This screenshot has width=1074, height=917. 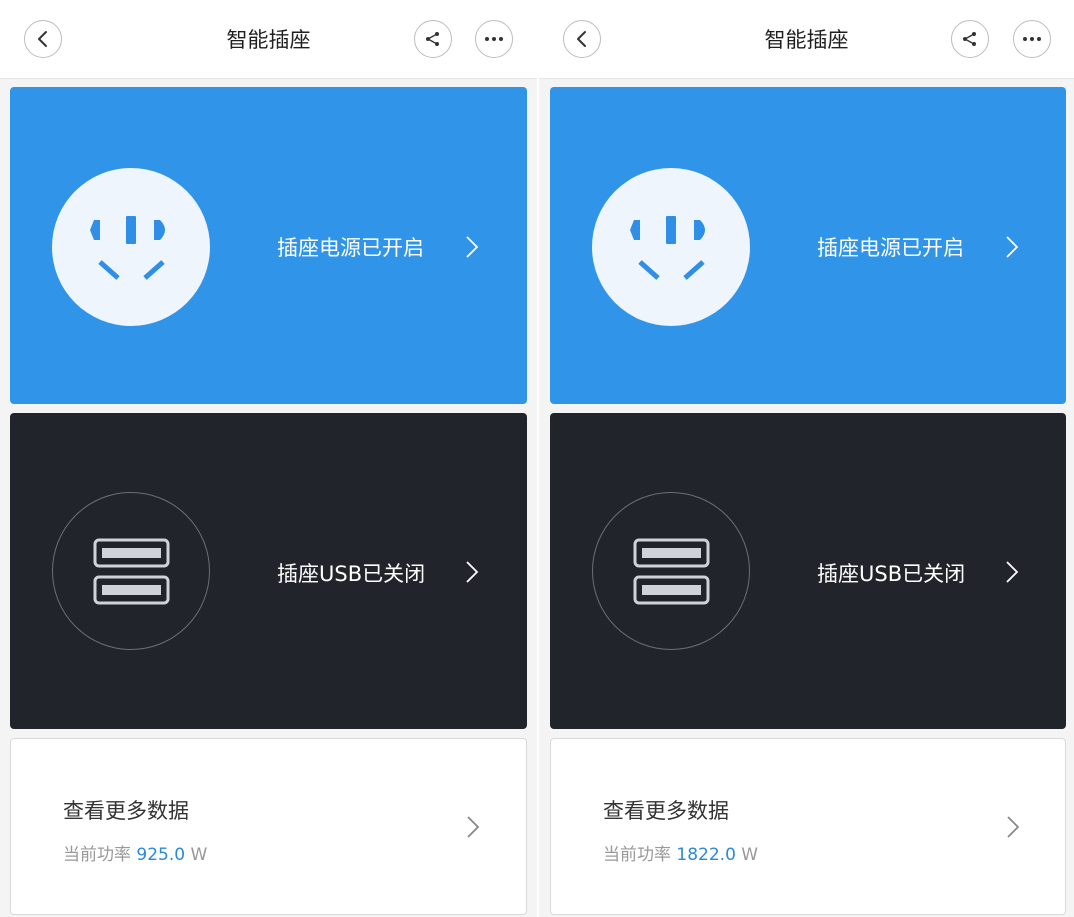 I want to click on current-power-value: 1822.0, so click(x=706, y=855).